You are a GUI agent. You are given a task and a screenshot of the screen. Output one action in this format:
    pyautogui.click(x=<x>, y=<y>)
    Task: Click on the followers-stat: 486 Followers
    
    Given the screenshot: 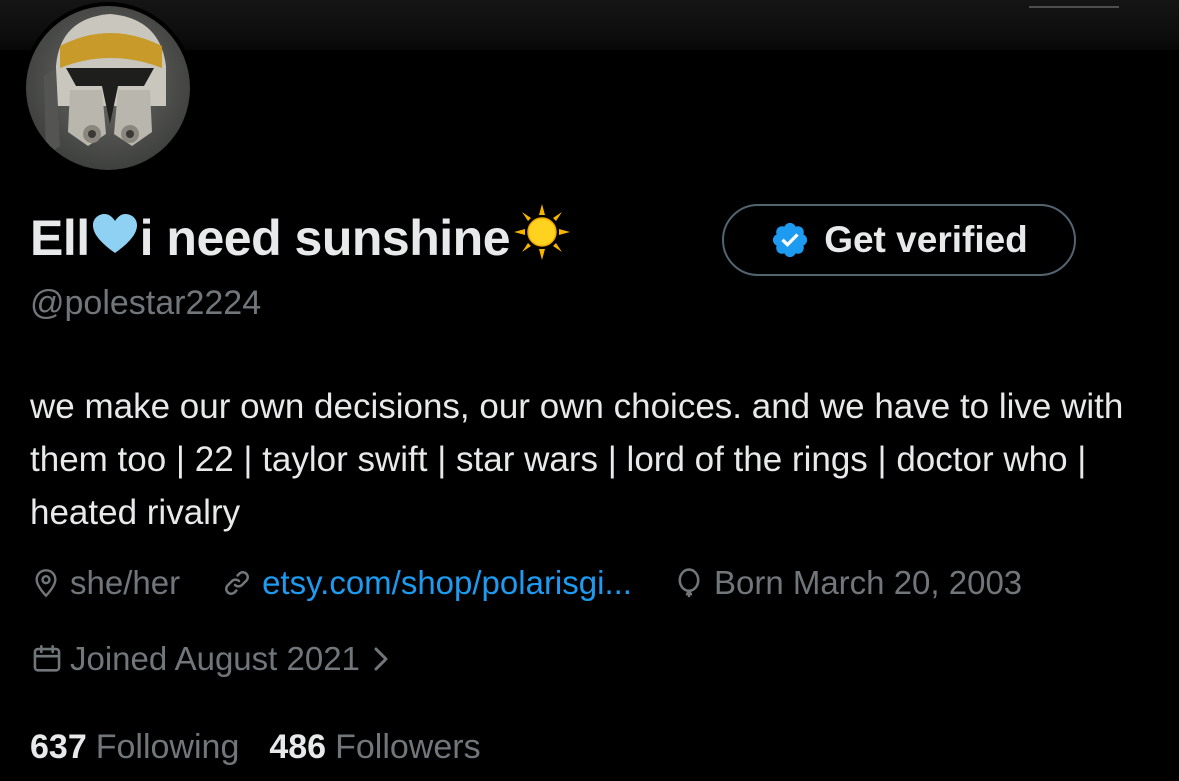 What is the action you would take?
    pyautogui.click(x=374, y=747)
    